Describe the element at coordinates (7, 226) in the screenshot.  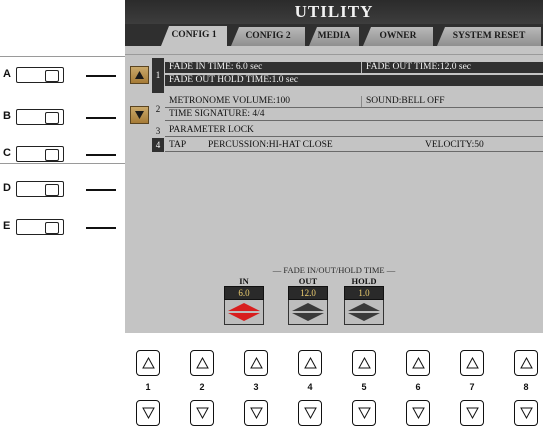
I see `button-e-label: E` at that location.